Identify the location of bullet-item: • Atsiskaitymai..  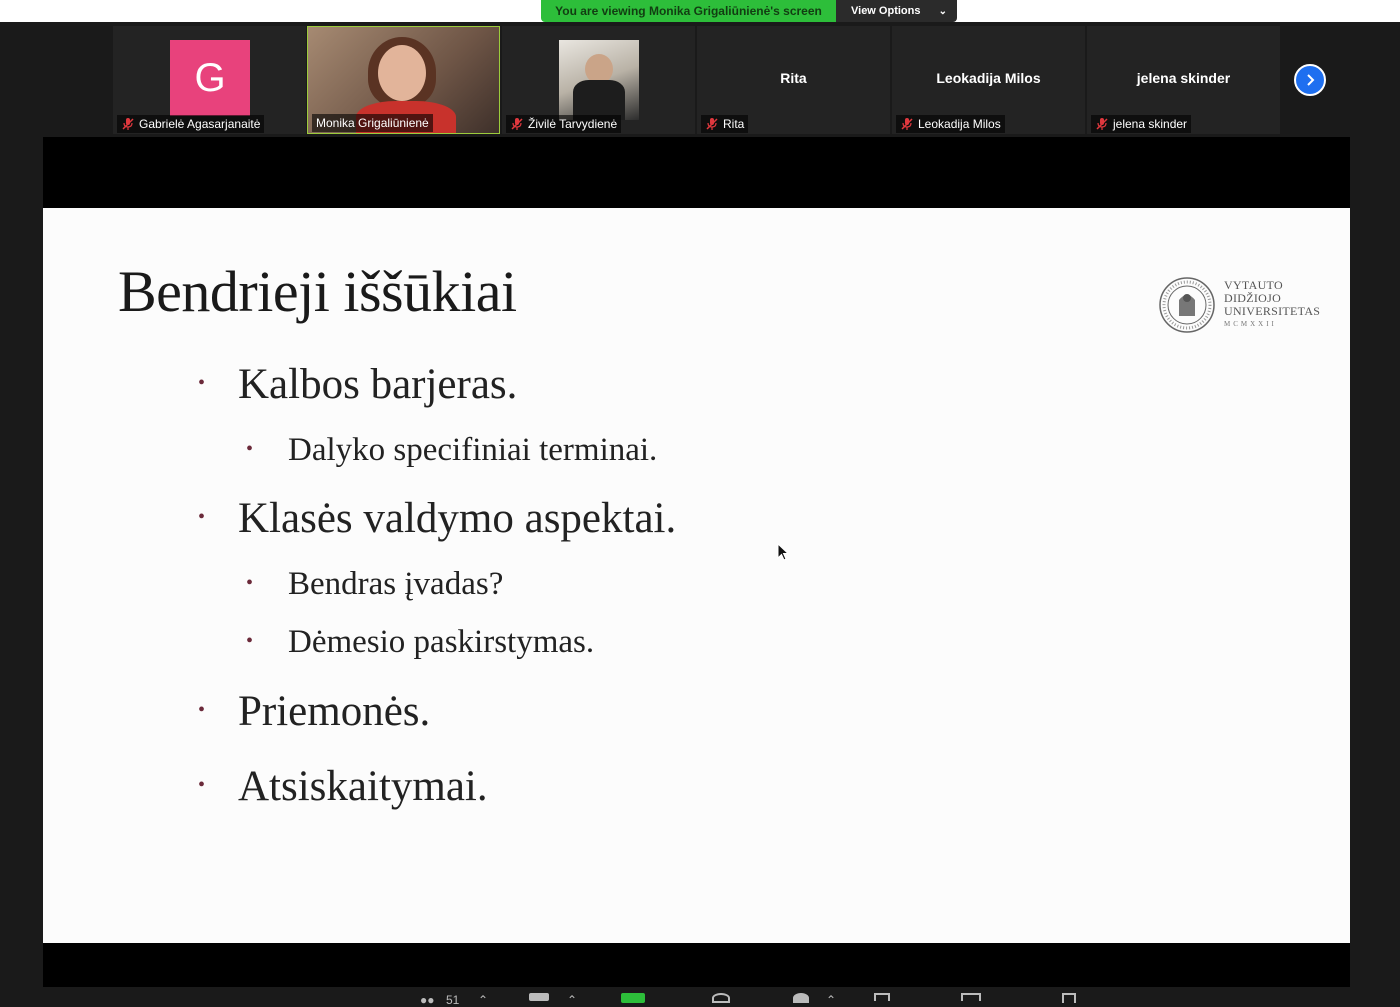
(343, 786).